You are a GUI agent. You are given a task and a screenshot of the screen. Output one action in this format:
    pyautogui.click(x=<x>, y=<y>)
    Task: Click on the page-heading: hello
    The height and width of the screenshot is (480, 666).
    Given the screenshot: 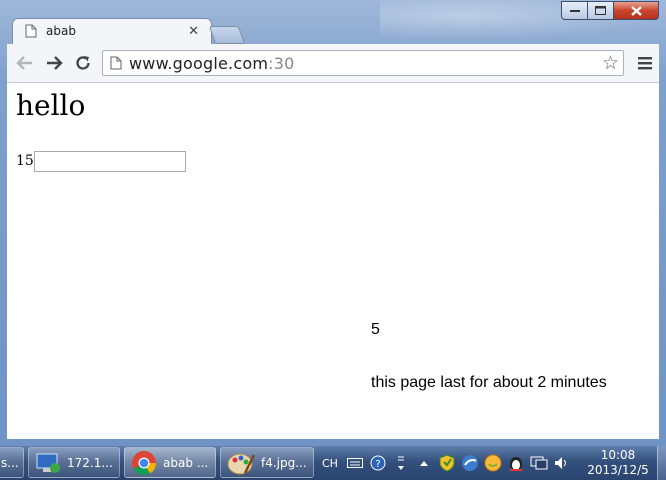 What is the action you would take?
    pyautogui.click(x=51, y=105)
    